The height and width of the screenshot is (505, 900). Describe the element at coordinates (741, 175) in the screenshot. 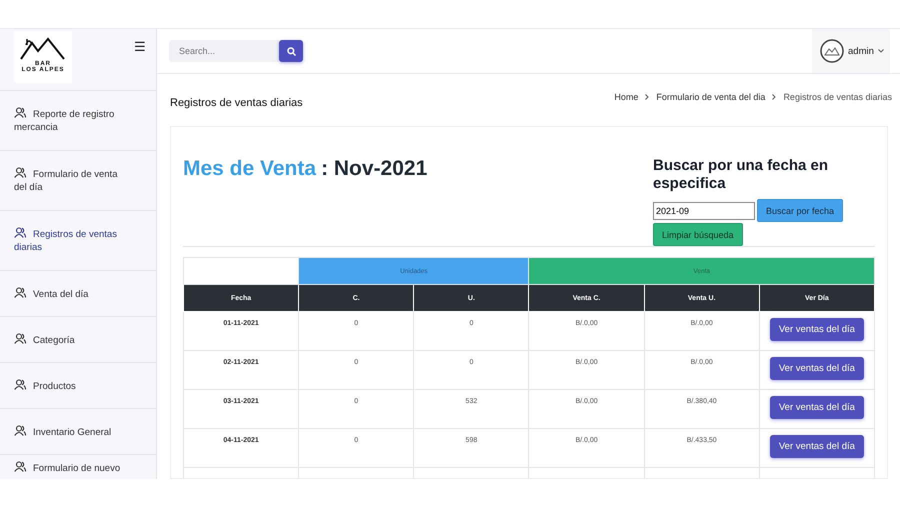

I see `date-search-title: Buscar por una fecha en especifica` at that location.